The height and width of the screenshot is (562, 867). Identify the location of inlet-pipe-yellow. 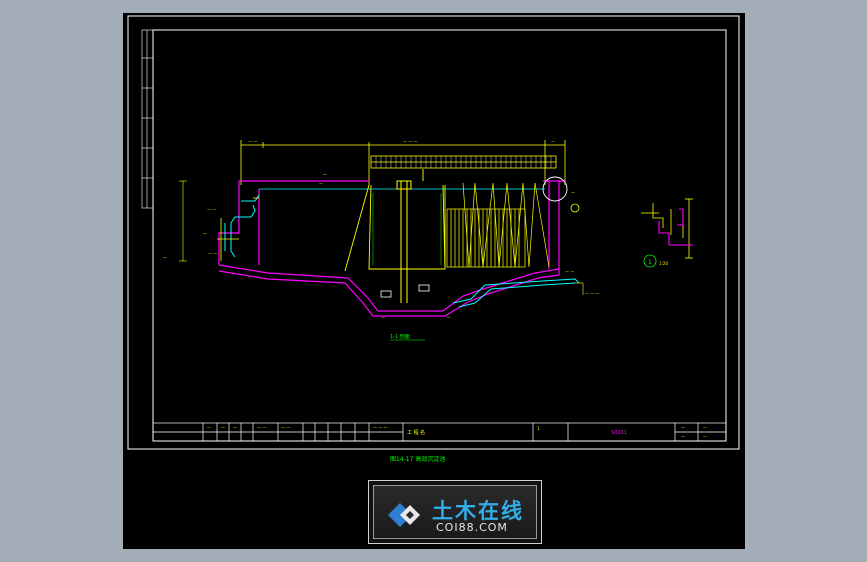
(238, 229).